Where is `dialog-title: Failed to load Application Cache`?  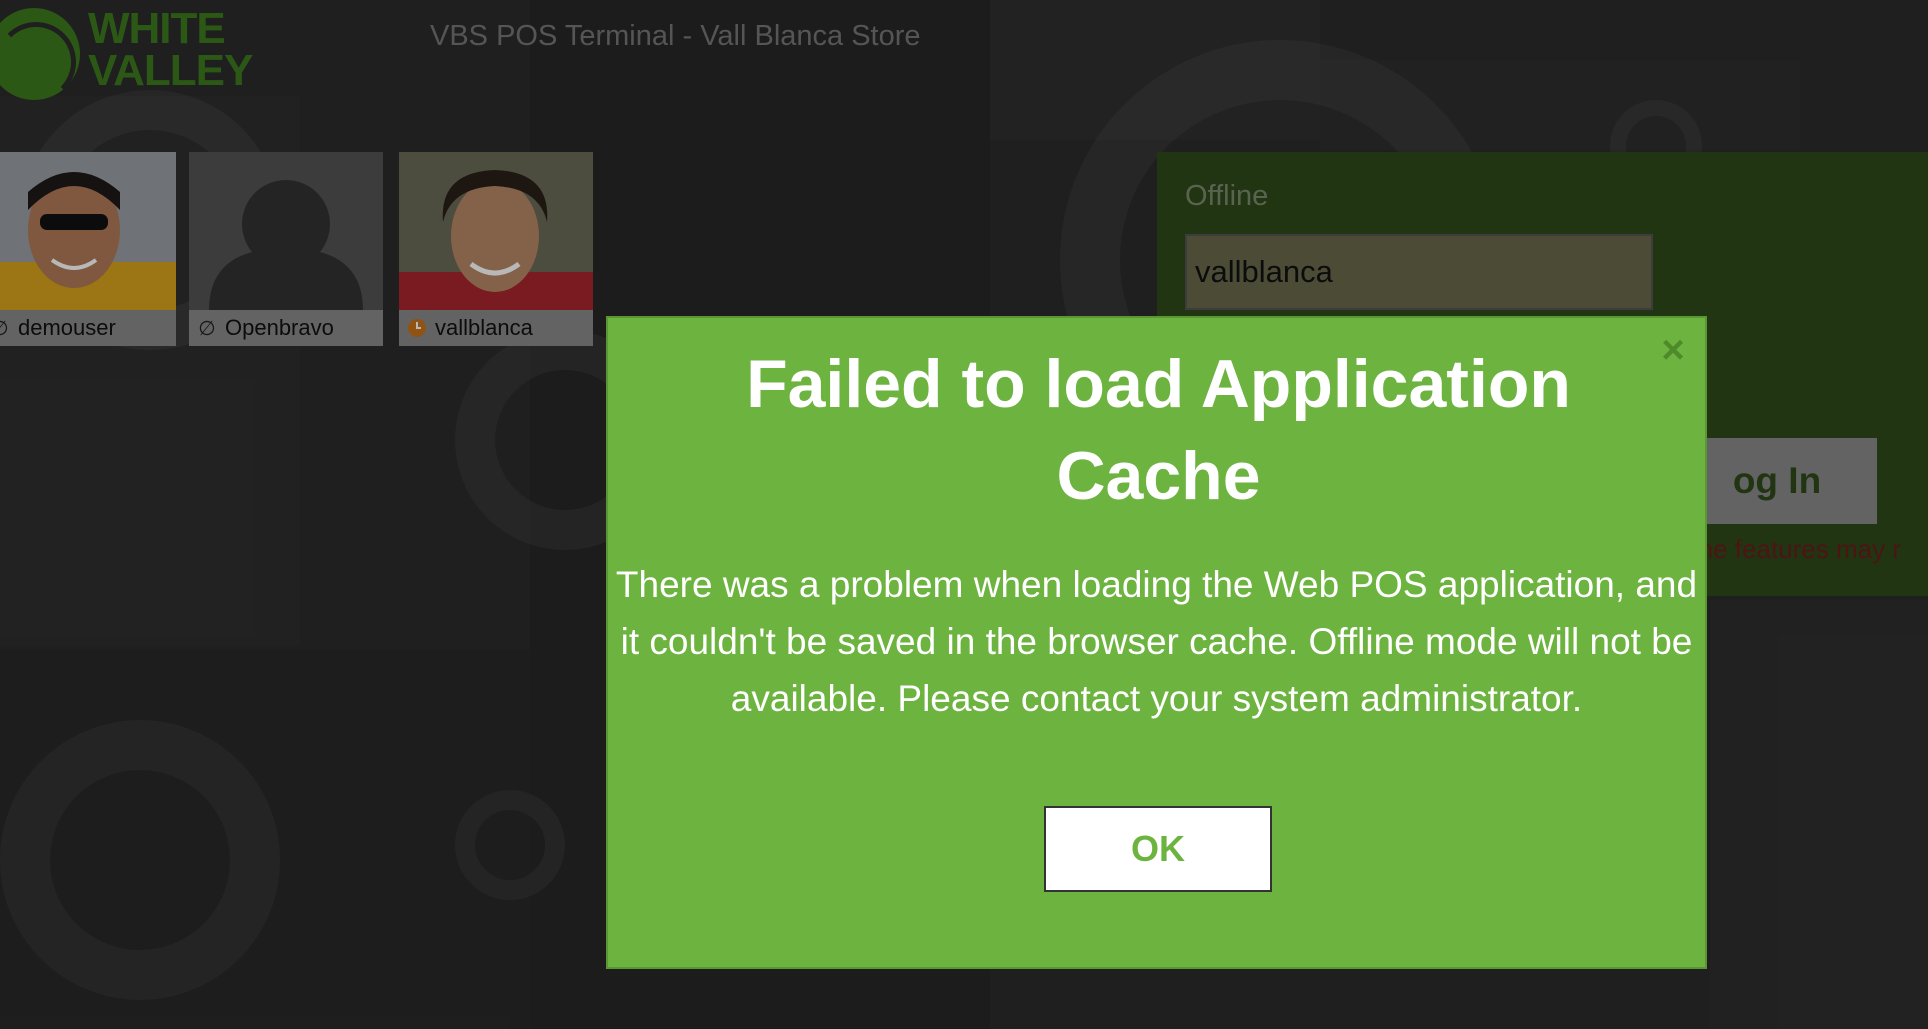
dialog-title: Failed to load Application Cache is located at coordinates (1158, 430).